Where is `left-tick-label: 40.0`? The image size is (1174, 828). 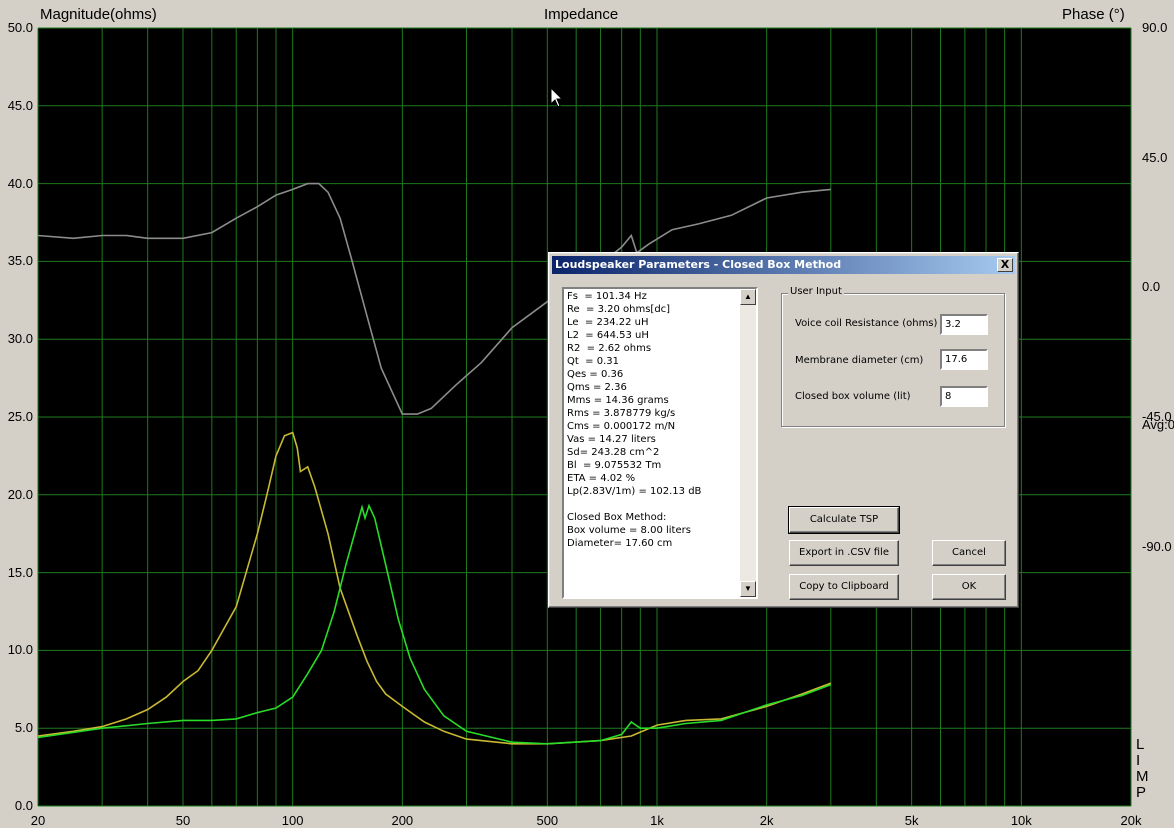 left-tick-label: 40.0 is located at coordinates (20, 183).